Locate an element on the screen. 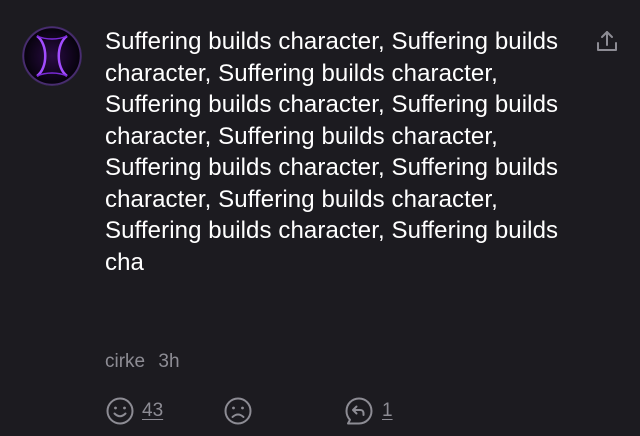 The width and height of the screenshot is (640, 436). avatar-image is located at coordinates (52, 56).